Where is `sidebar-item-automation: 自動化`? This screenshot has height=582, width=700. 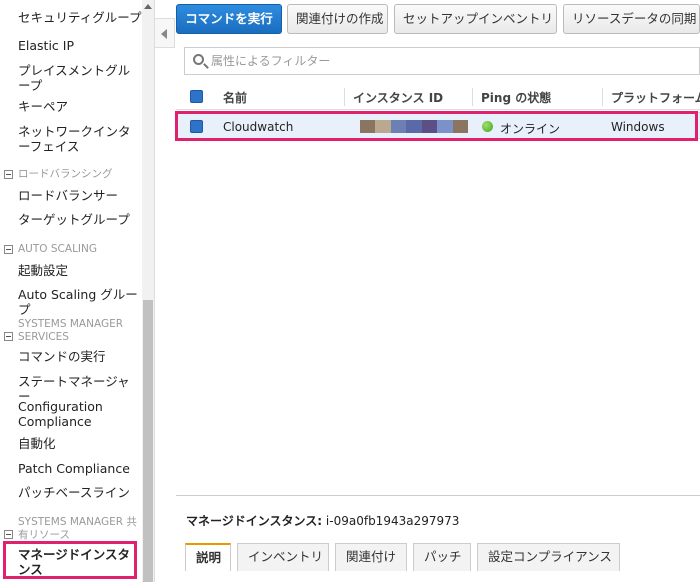
sidebar-item-automation: 自動化 is located at coordinates (80, 443).